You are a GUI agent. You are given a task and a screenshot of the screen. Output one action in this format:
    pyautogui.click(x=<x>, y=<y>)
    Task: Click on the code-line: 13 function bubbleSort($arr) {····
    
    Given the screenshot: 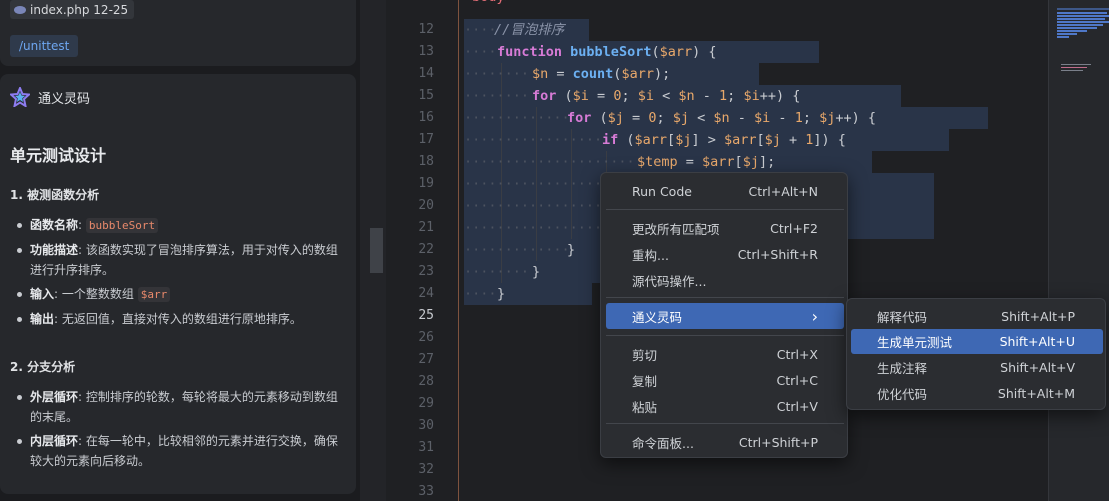 What is the action you would take?
    pyautogui.click(x=717, y=52)
    